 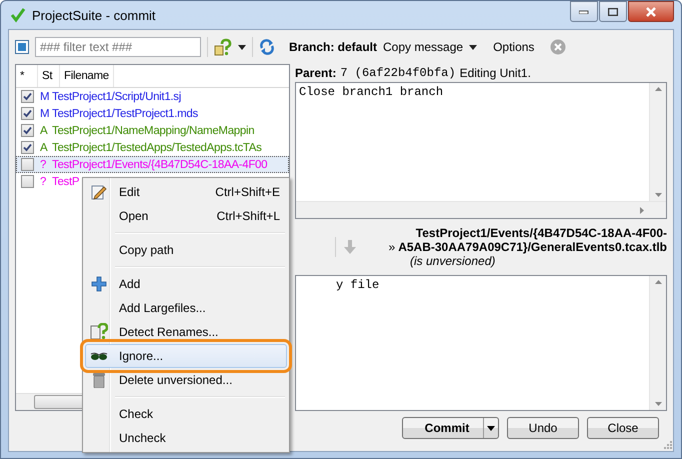 I want to click on file-path: TestProject1/Script/Unit1.sj, so click(x=117, y=96).